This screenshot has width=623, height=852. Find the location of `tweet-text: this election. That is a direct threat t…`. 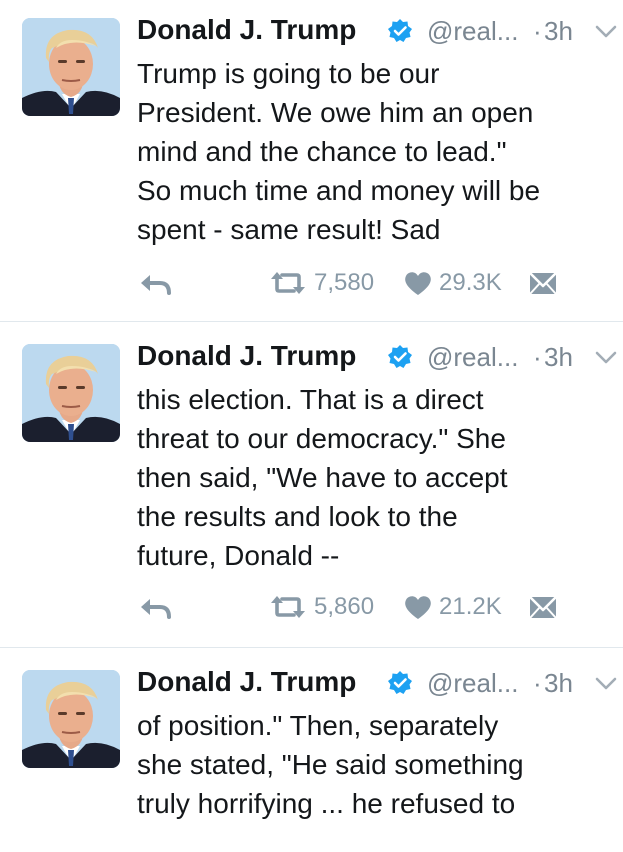

tweet-text: this election. That is a direct threat t… is located at coordinates (322, 477).